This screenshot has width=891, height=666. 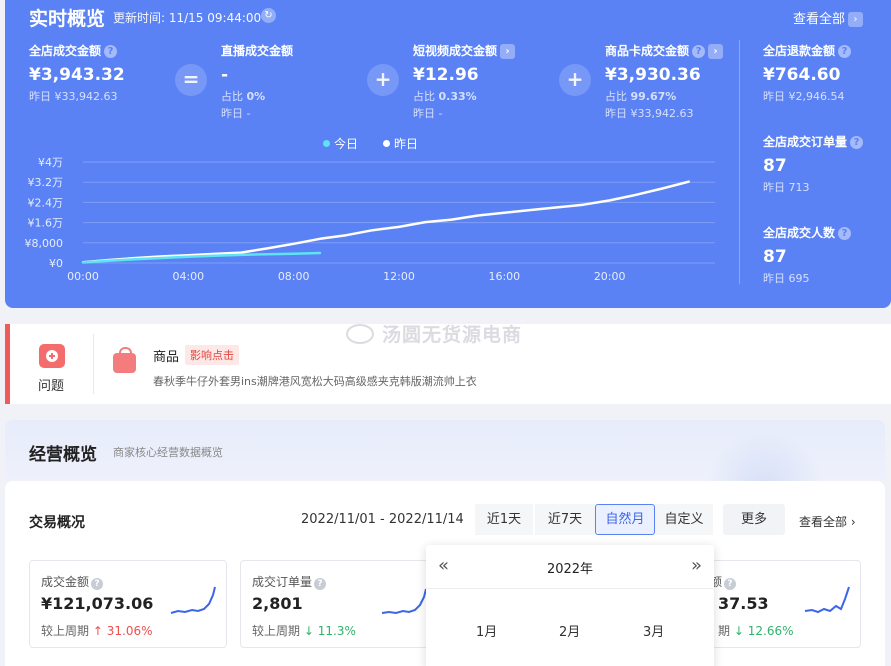 What do you see at coordinates (191, 80) in the screenshot?
I see `equals-icon: =` at bounding box center [191, 80].